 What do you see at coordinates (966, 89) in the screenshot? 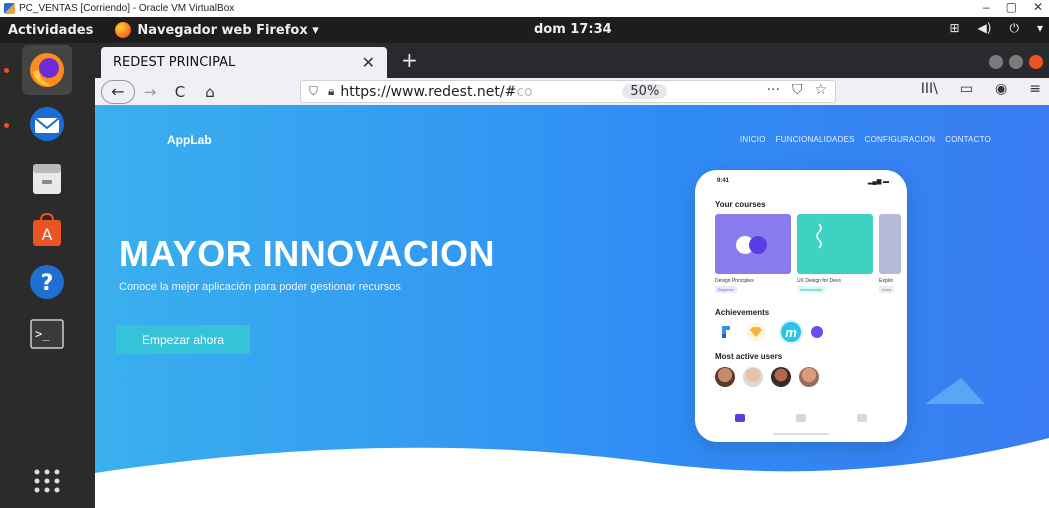
I see `sidebar-icon: ▭` at bounding box center [966, 89].